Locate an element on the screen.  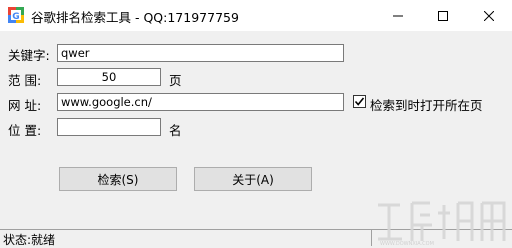
range-label: 范 围: is located at coordinates (25, 80).